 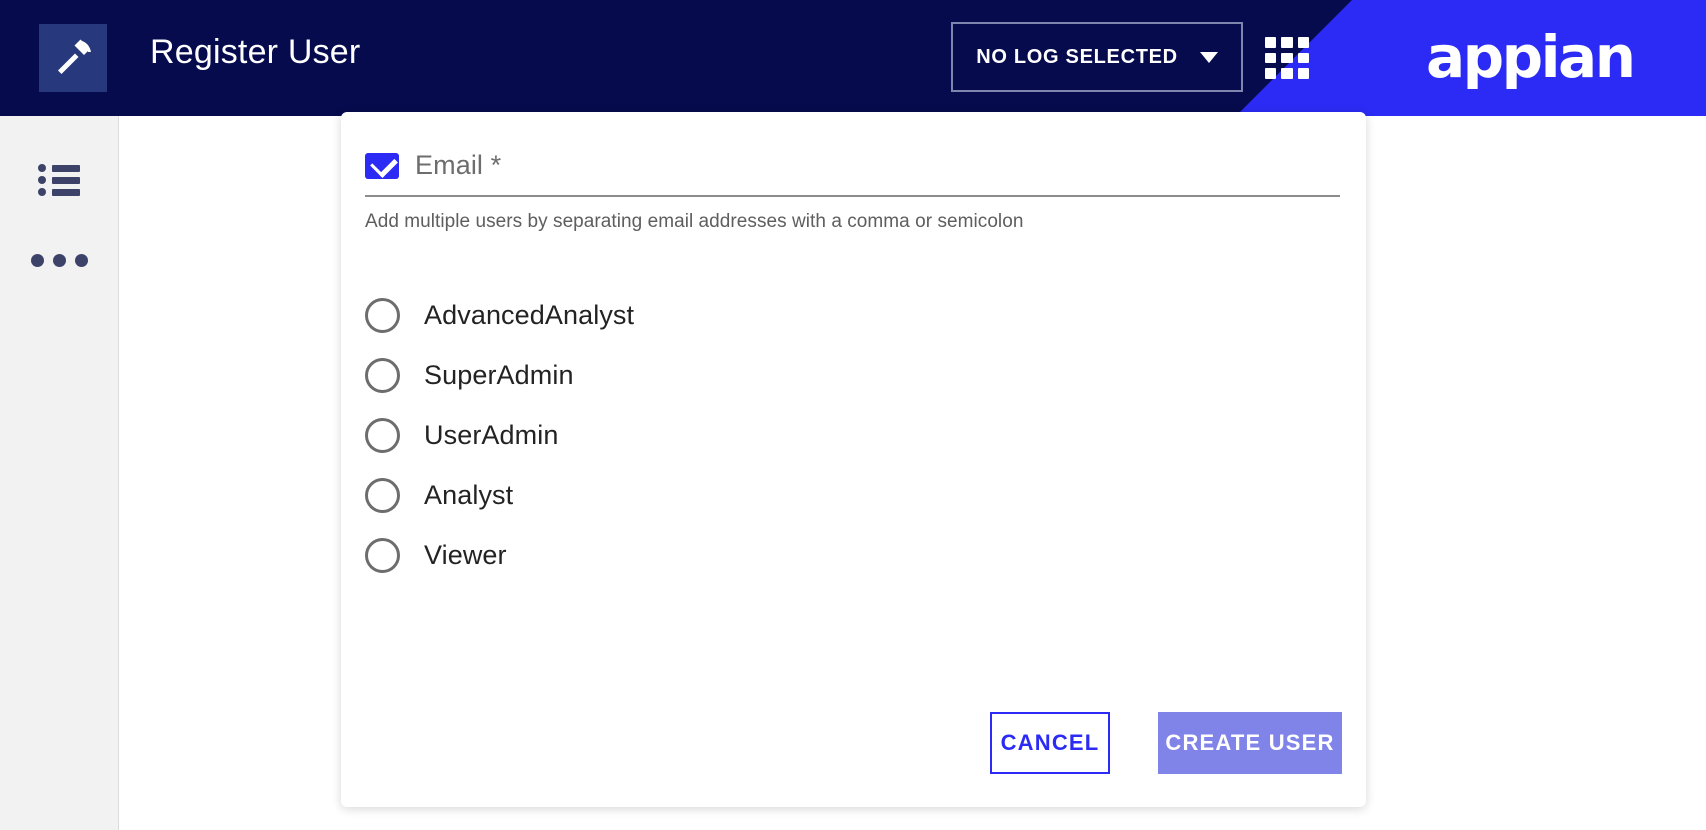 I want to click on role-option-superadmin: SuperAdmin, so click(x=853, y=375).